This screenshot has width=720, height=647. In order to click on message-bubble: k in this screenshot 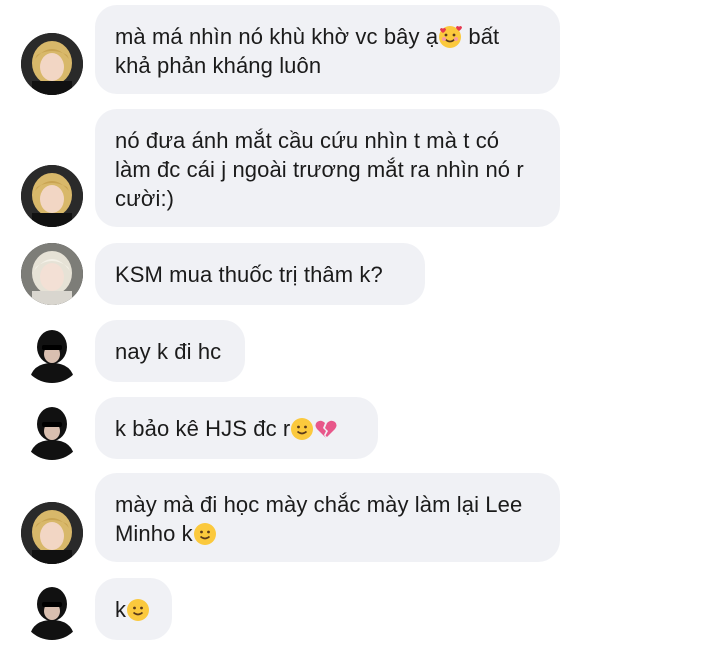, I will do `click(133, 609)`.